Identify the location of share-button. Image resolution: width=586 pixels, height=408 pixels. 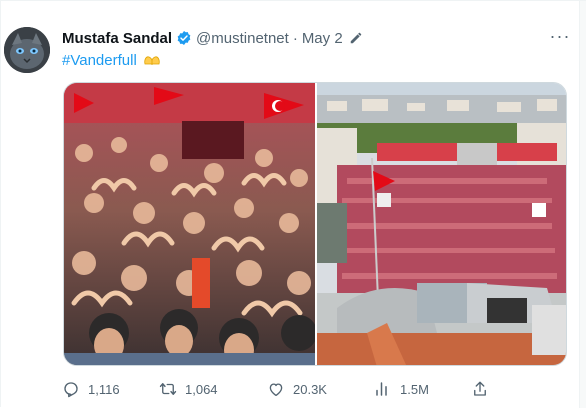
(484, 389).